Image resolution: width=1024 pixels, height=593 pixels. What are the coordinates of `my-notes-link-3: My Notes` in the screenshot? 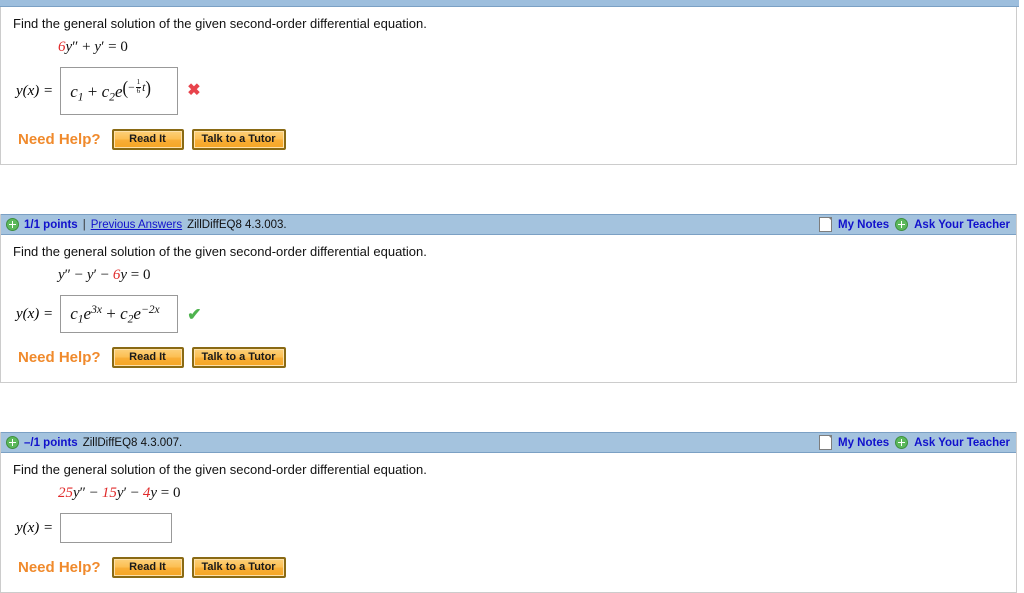 It's located at (863, 443).